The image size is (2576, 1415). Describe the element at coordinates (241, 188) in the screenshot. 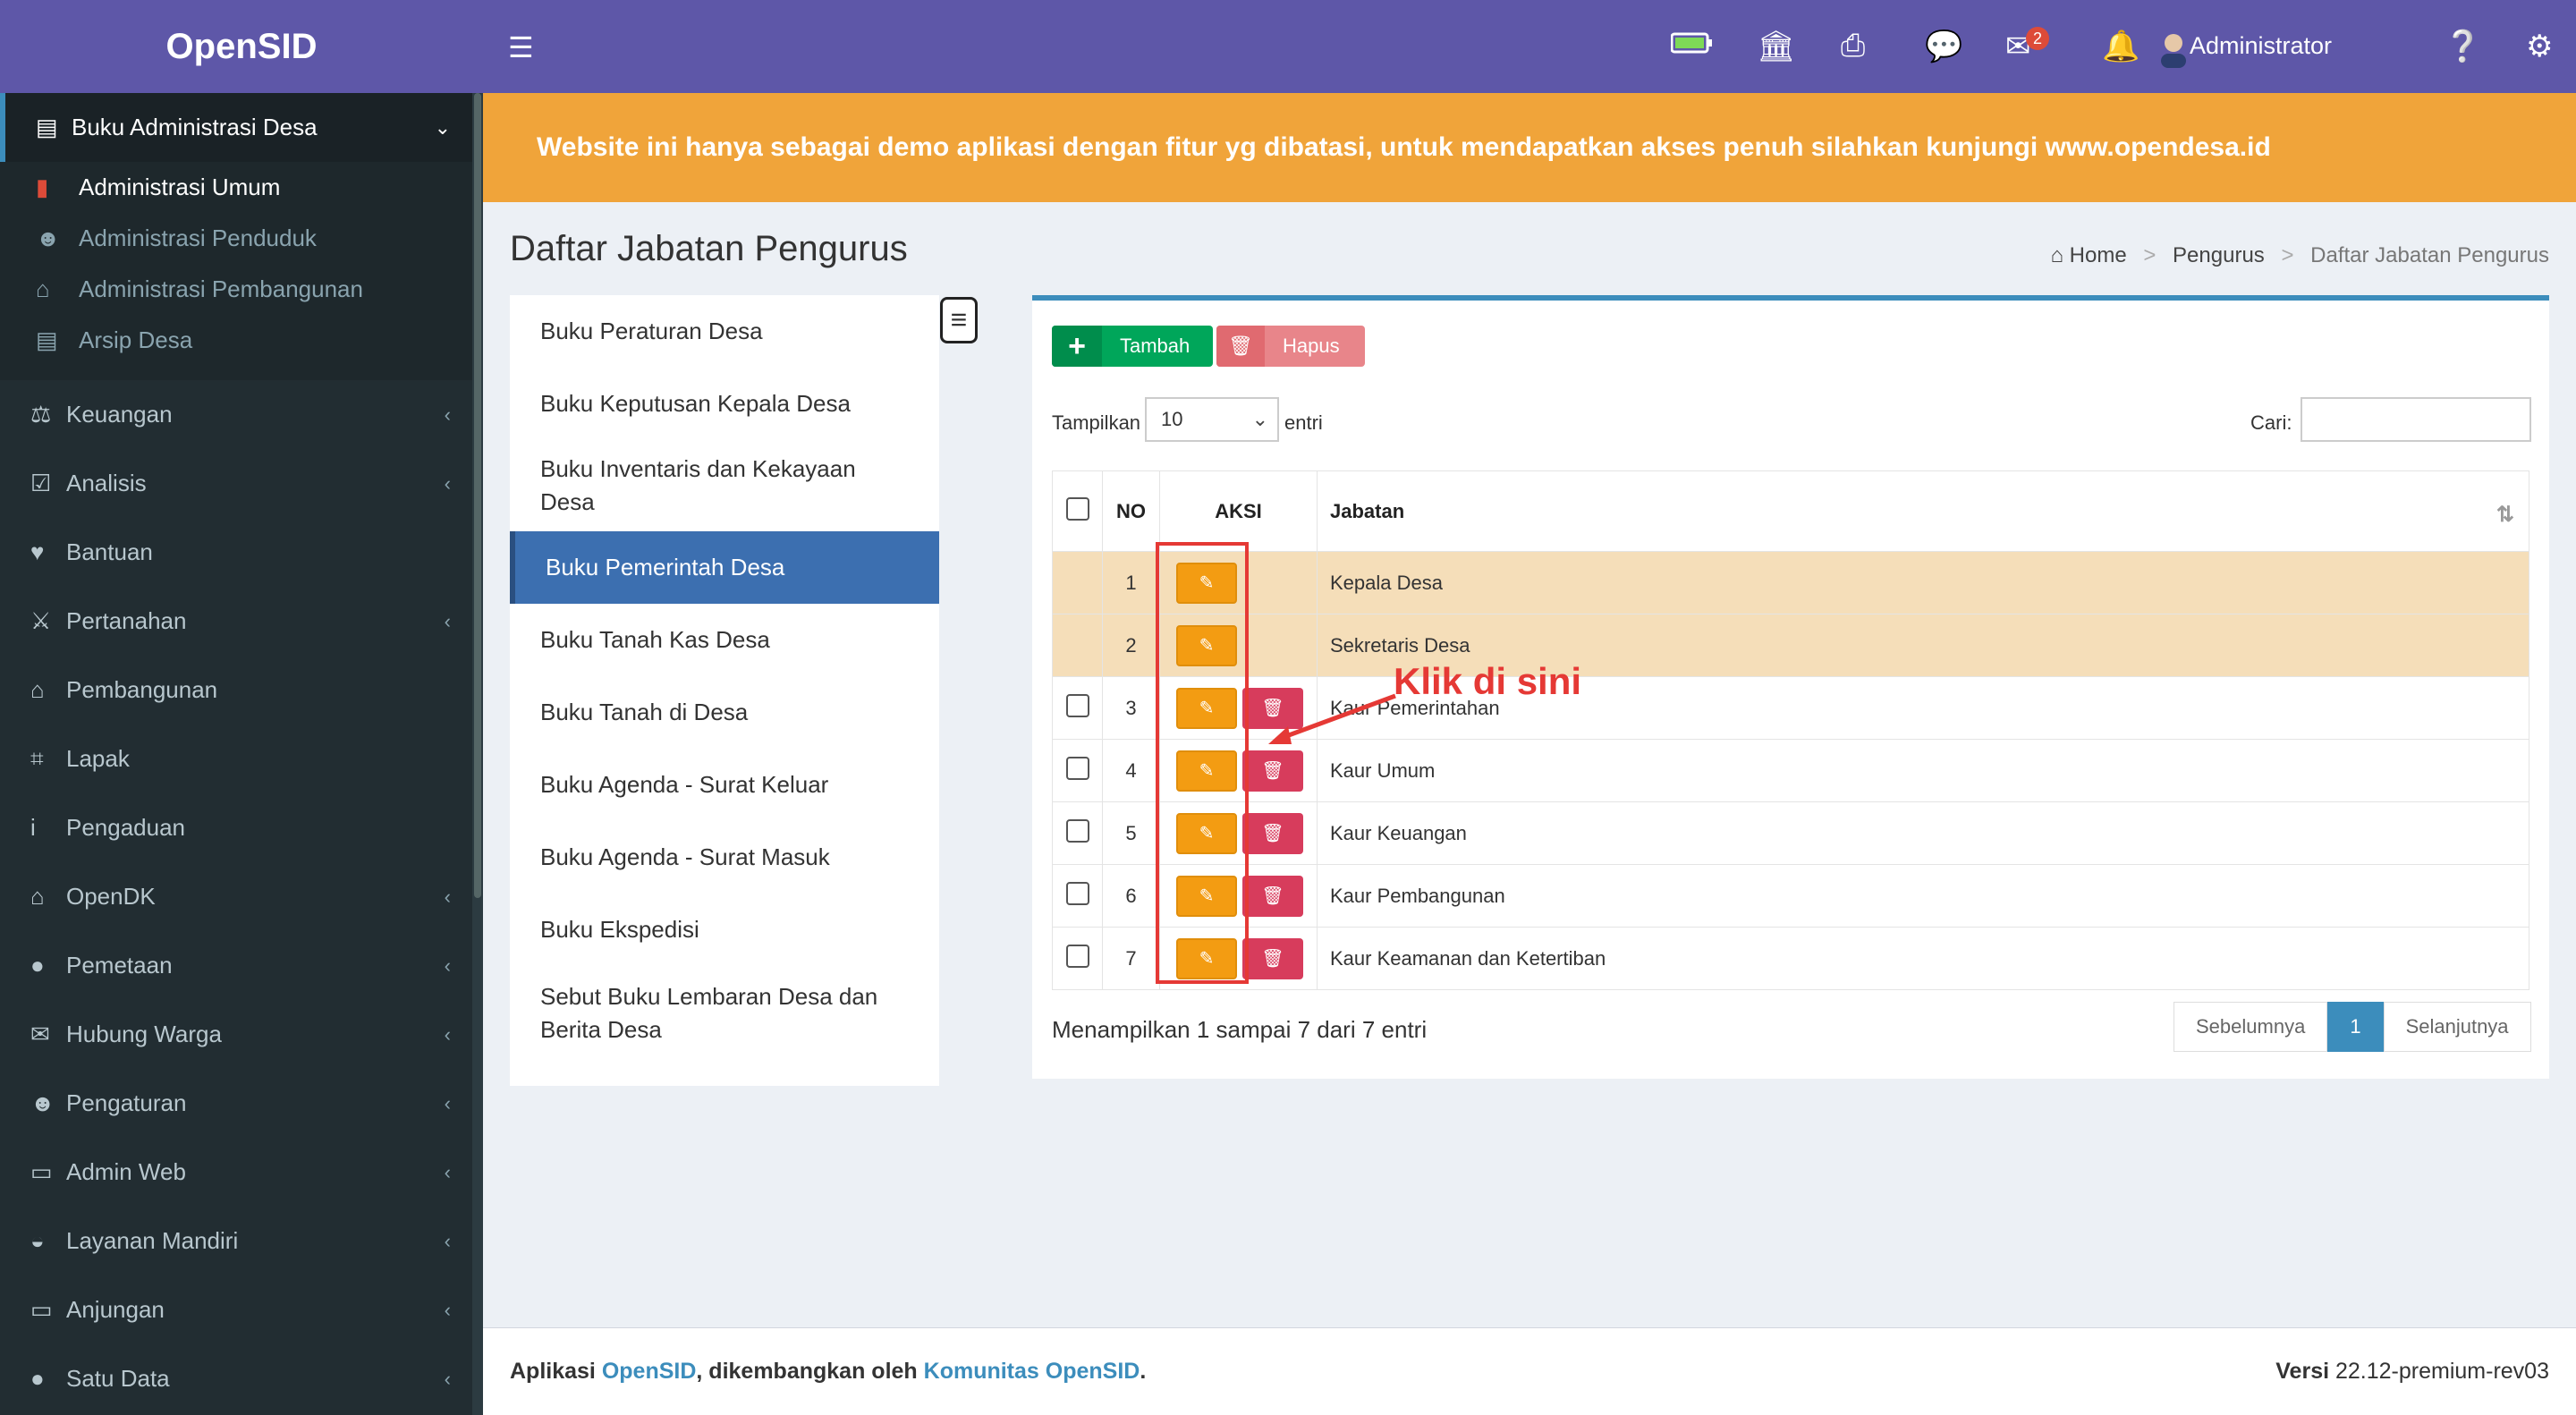

I see `sidebar-subitem-0: ▮ Administrasi Umum` at that location.